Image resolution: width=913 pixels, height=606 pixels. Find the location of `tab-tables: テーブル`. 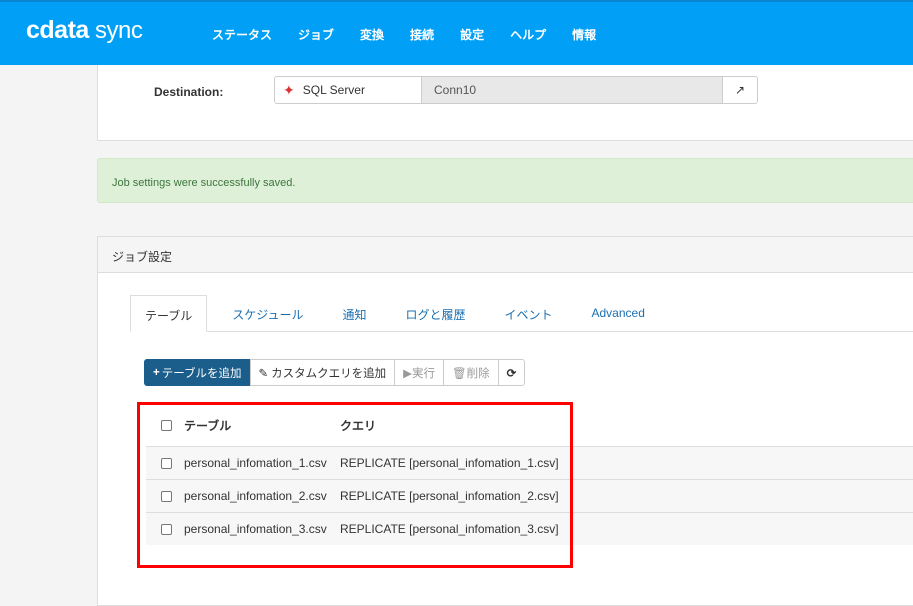

tab-tables: テーブル is located at coordinates (169, 313).